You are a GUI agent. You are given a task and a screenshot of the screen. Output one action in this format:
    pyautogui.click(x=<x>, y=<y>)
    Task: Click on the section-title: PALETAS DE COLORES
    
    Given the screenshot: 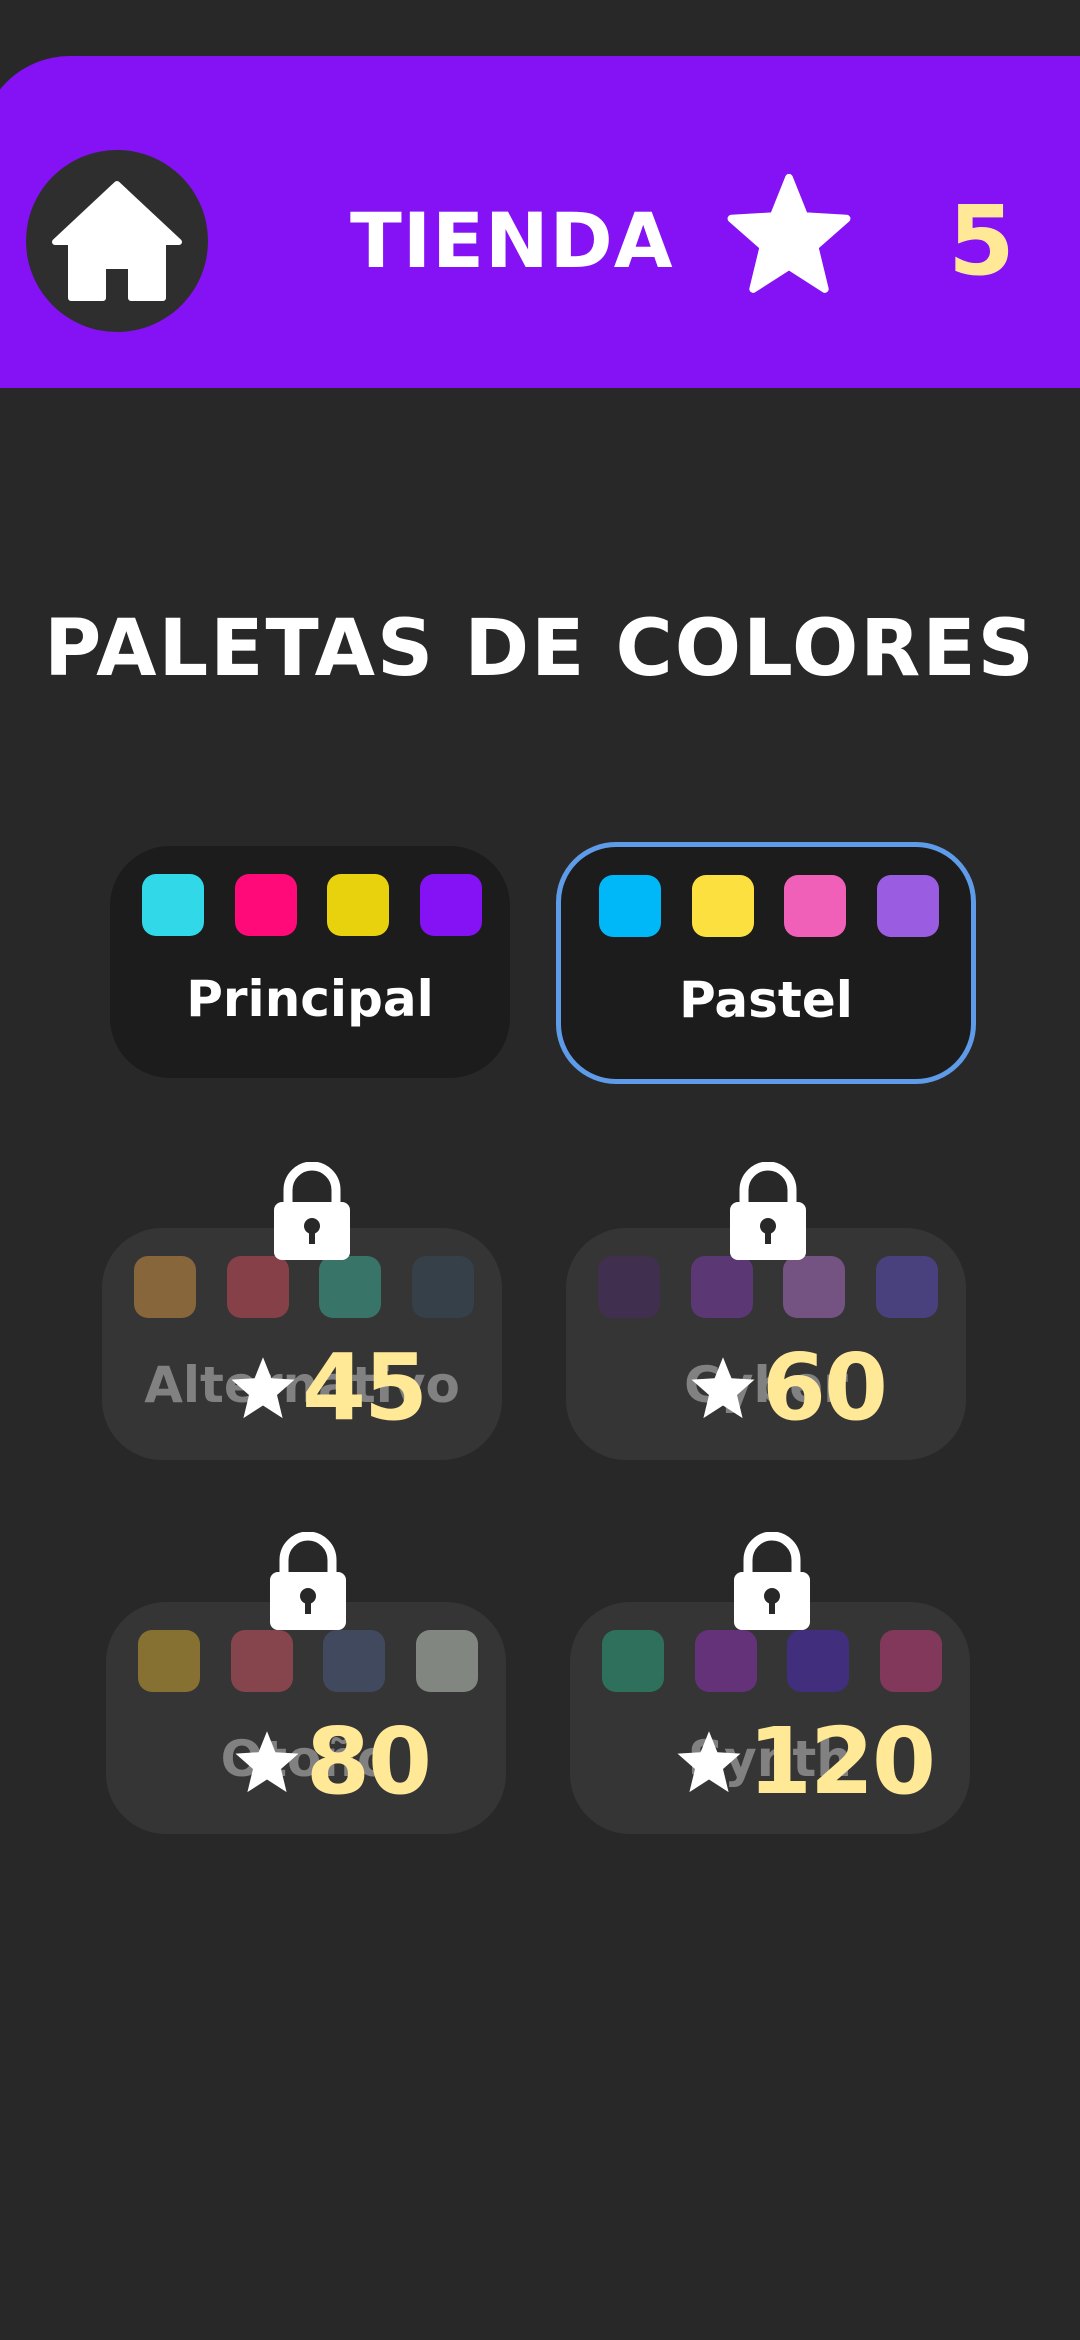 What is the action you would take?
    pyautogui.click(x=540, y=649)
    